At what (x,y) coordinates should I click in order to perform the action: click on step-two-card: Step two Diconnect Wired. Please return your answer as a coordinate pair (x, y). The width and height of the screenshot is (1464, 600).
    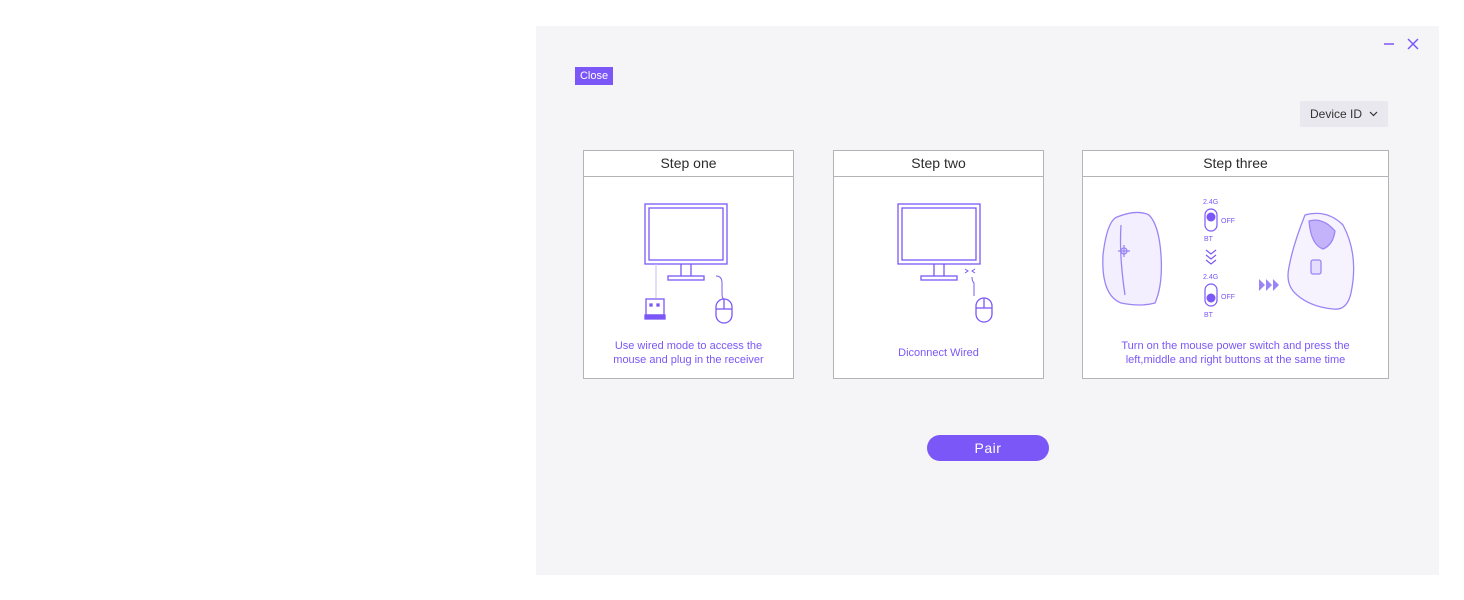
    Looking at the image, I should click on (938, 264).